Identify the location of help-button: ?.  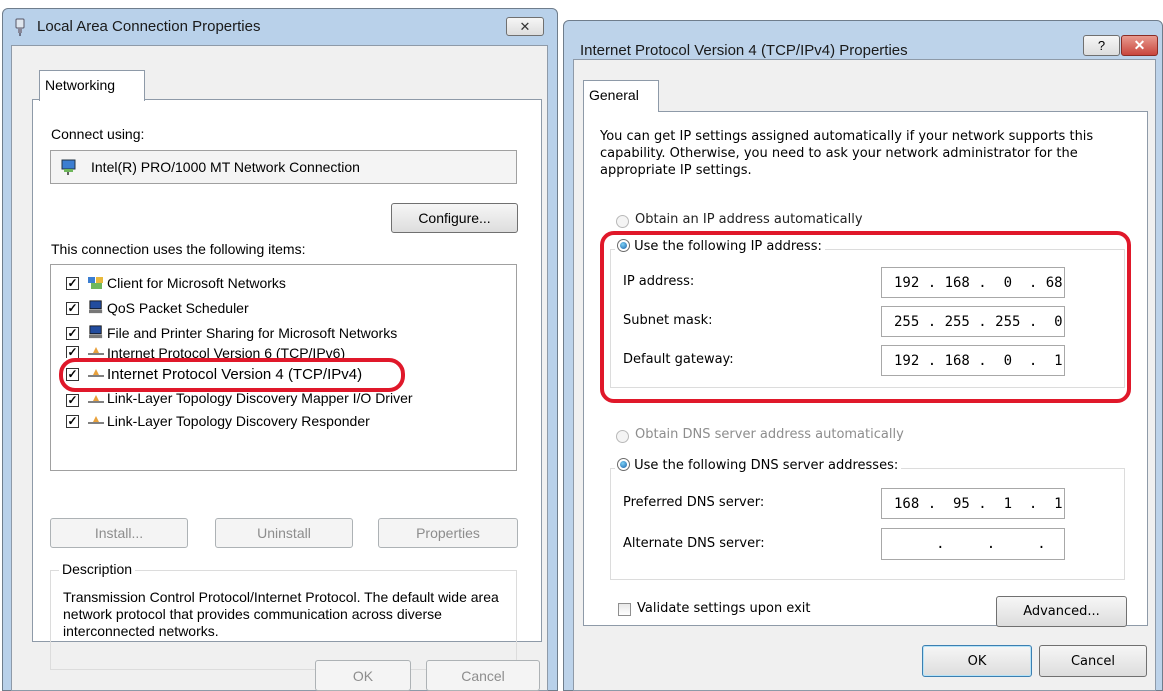
(1101, 45).